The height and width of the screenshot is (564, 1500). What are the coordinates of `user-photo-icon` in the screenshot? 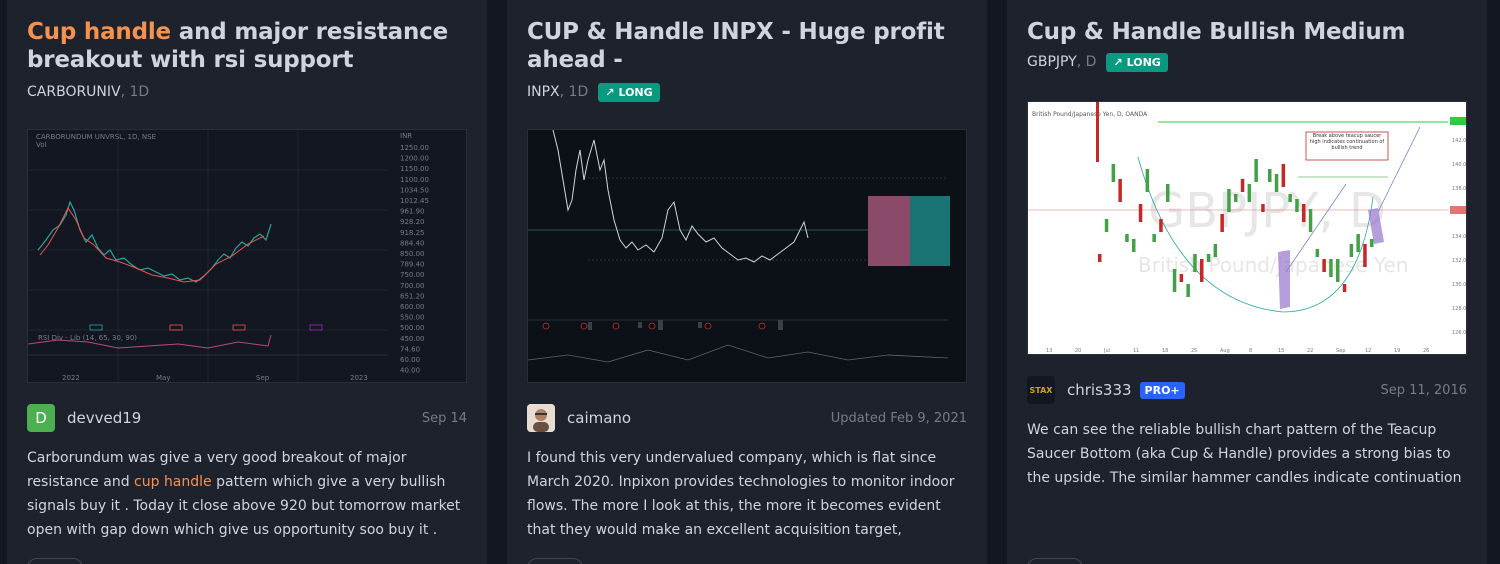 It's located at (541, 418).